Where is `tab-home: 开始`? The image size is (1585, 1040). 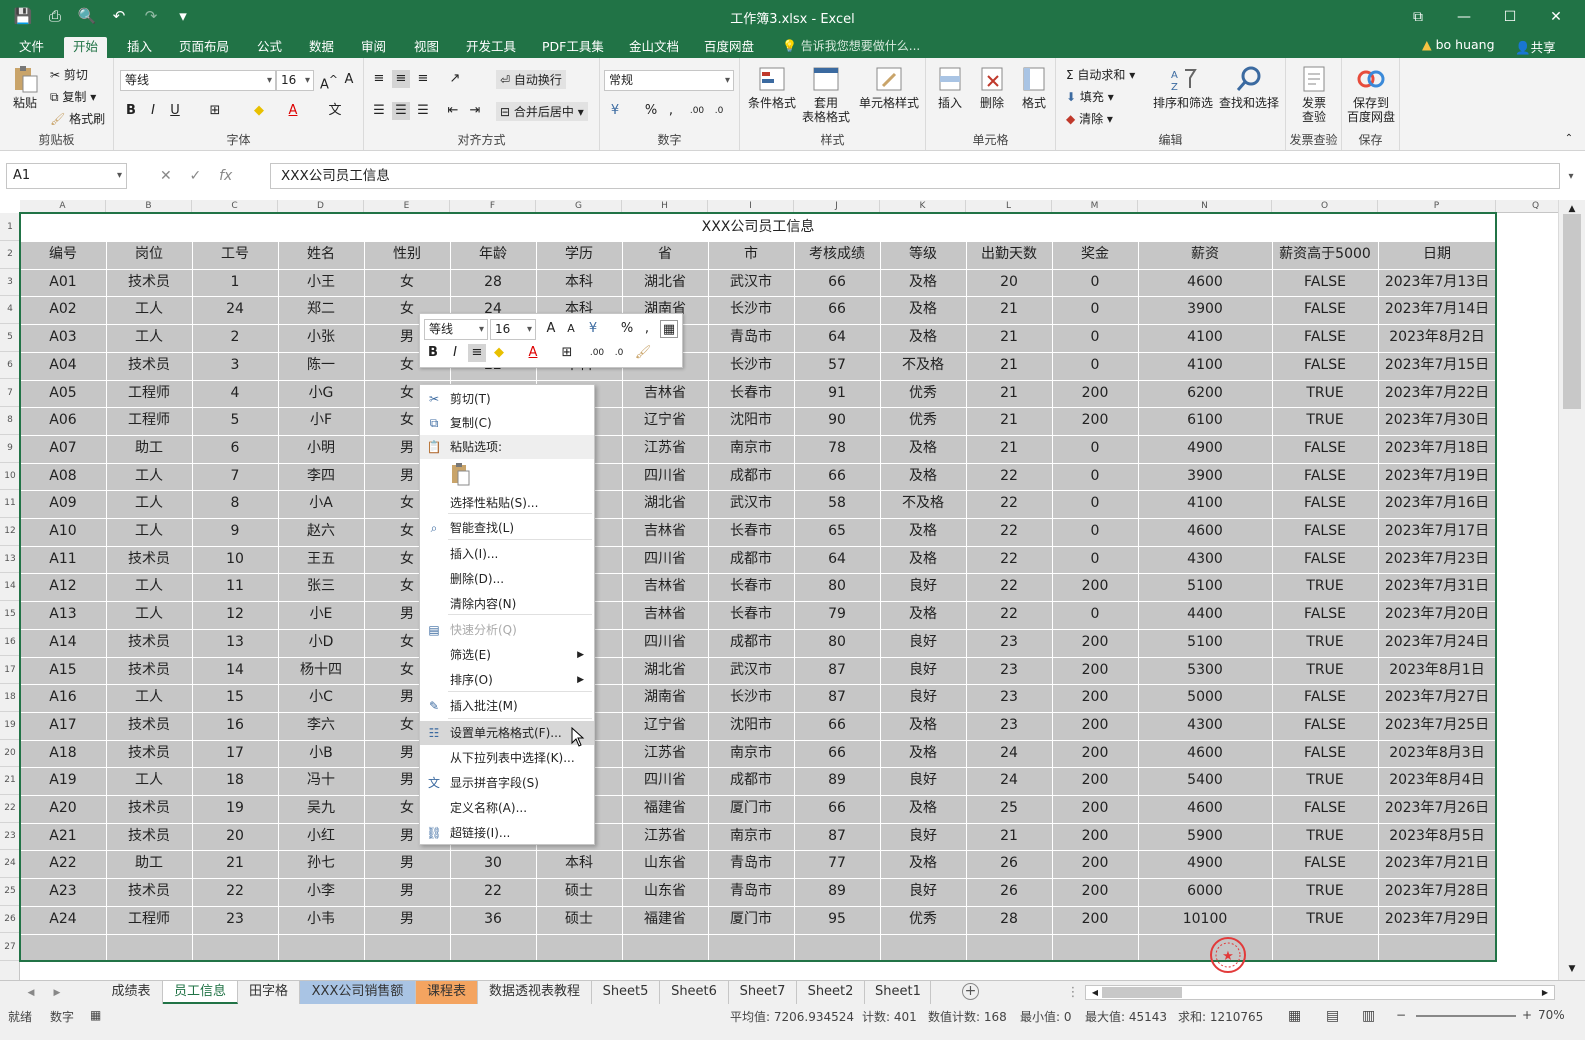
tab-home: 开始 is located at coordinates (86, 47).